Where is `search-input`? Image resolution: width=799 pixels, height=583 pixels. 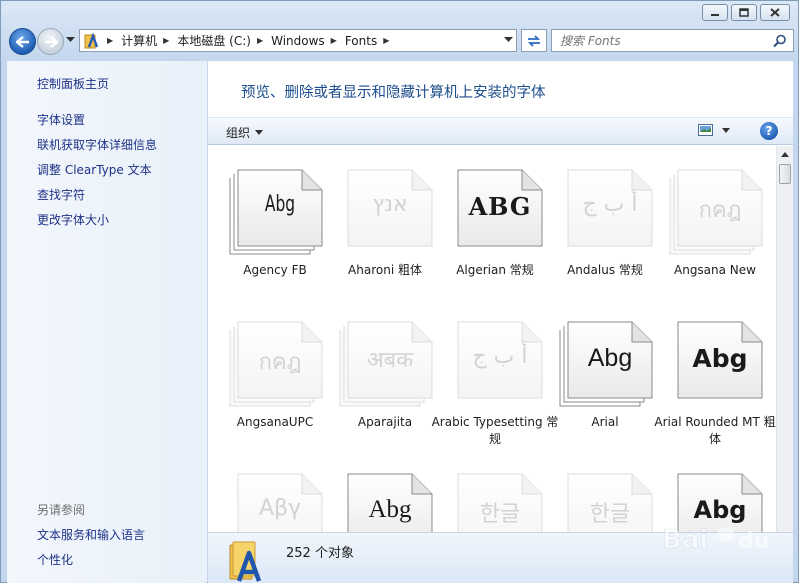
search-input is located at coordinates (657, 40).